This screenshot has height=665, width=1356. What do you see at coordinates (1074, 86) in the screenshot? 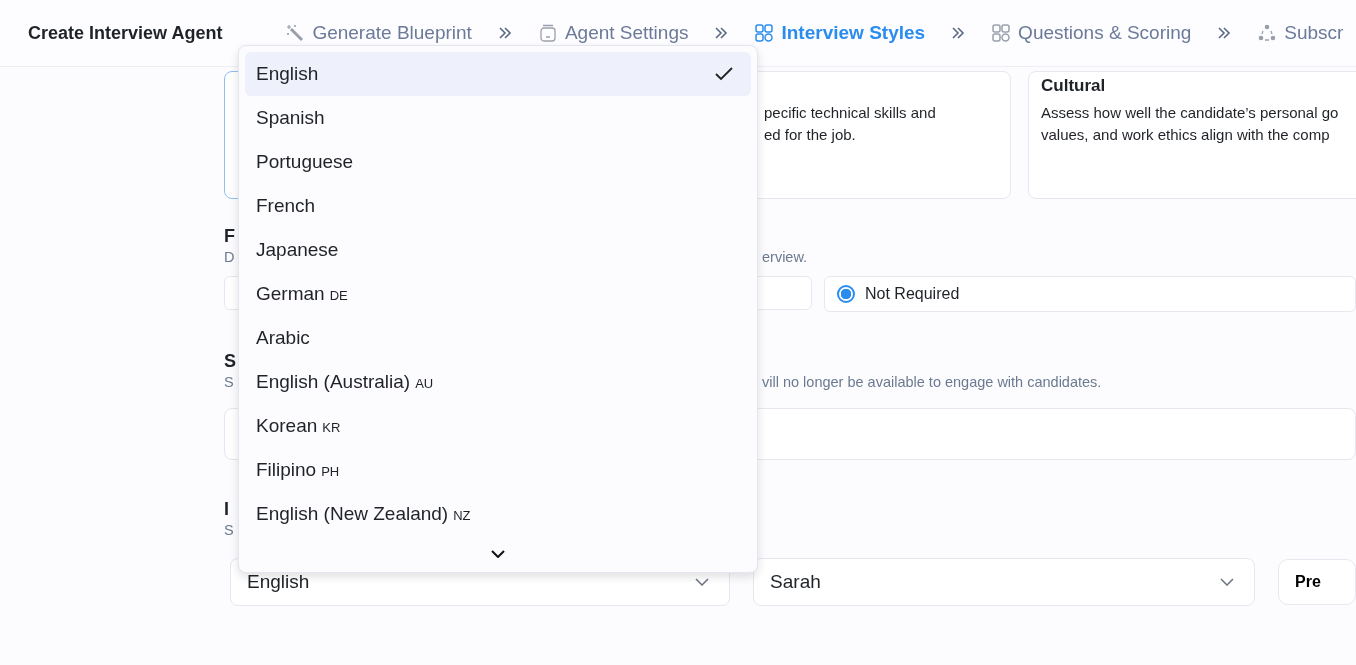
I see `card-title: Cultural` at bounding box center [1074, 86].